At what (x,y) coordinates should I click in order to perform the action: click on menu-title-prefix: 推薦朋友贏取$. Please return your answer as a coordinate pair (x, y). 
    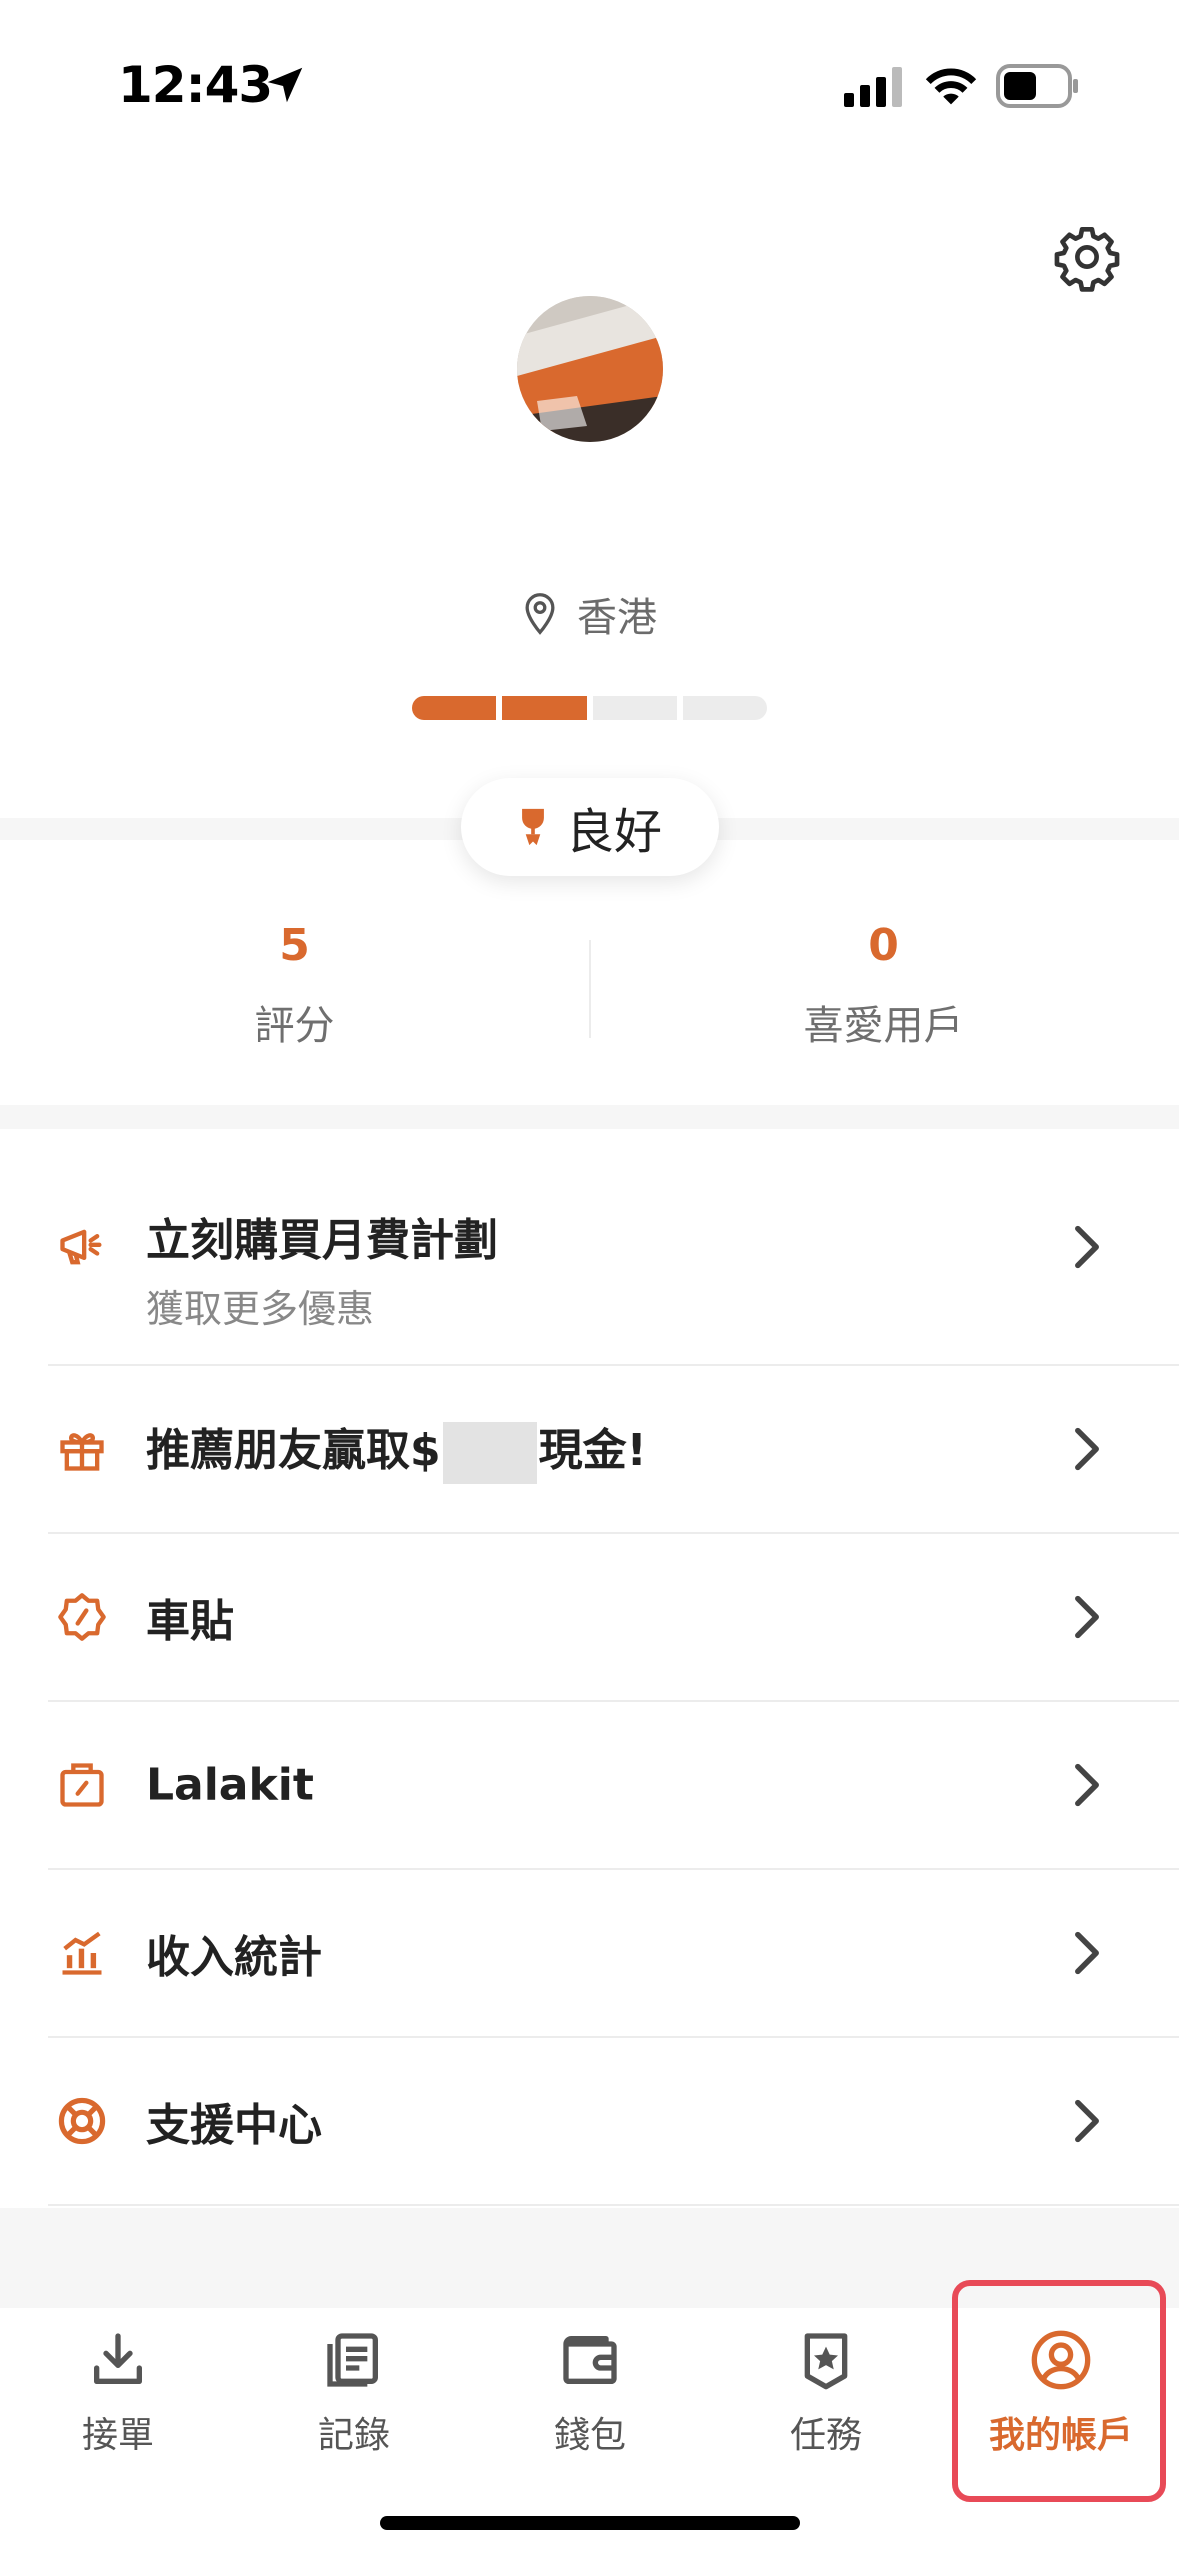
    Looking at the image, I should click on (293, 1450).